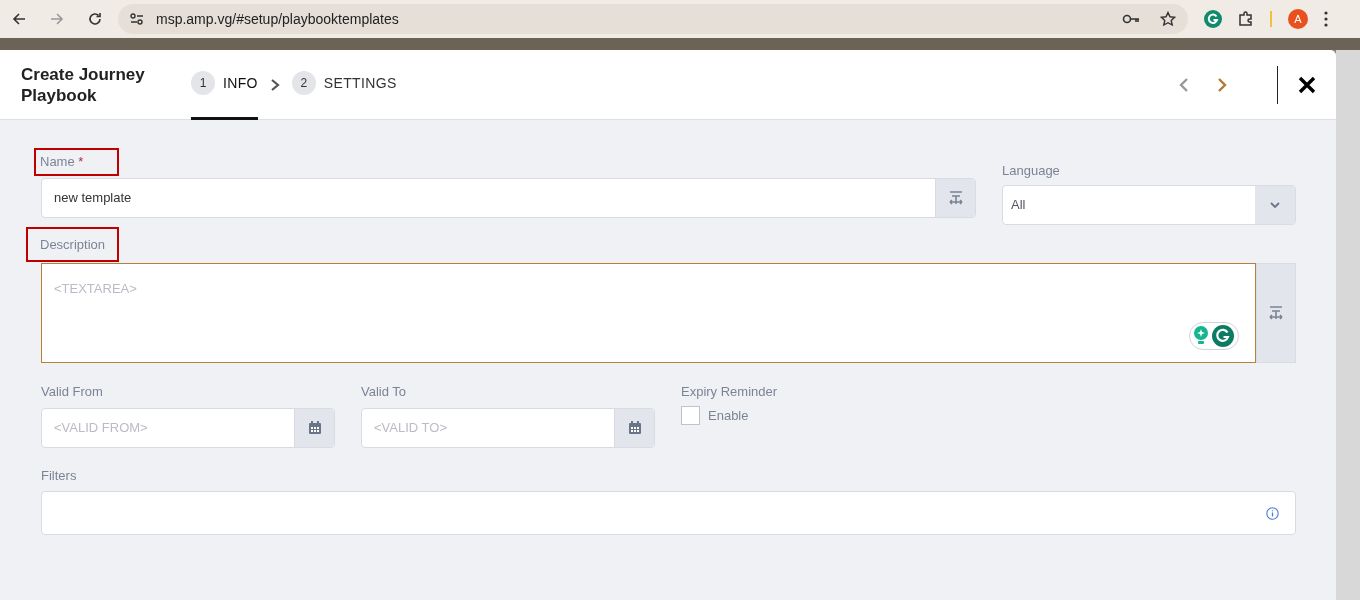  I want to click on field-label: Valid From, so click(72, 392).